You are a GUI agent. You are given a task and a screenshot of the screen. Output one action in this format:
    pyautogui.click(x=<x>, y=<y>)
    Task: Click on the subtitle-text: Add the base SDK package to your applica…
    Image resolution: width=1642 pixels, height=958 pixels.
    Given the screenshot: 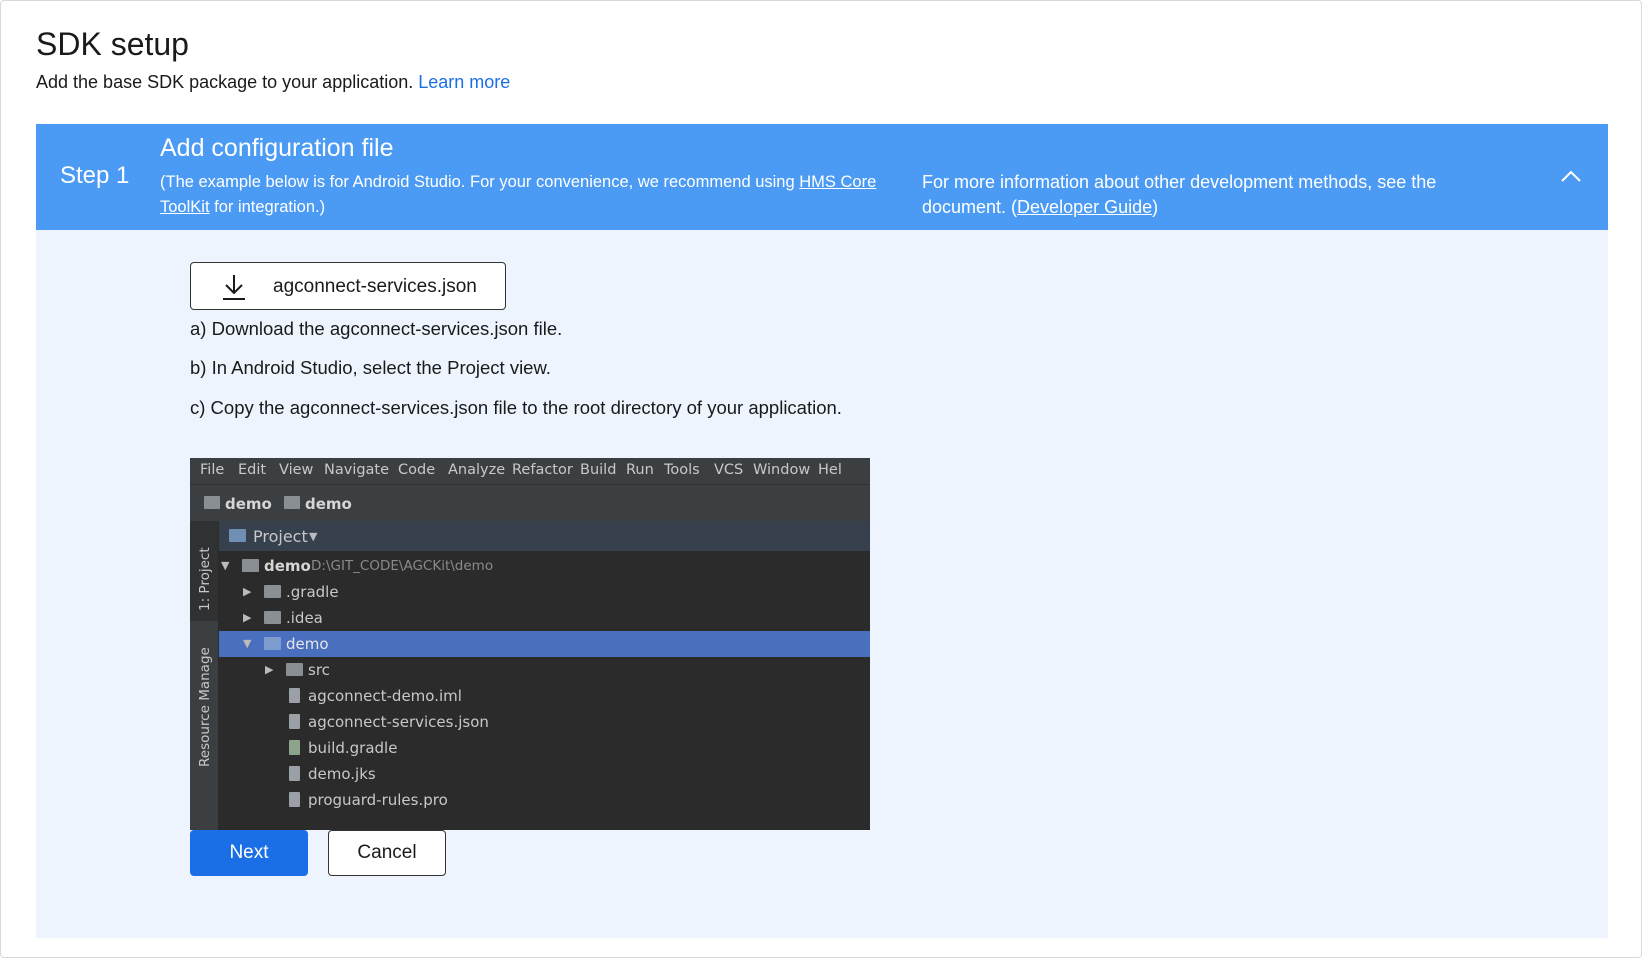 What is the action you would take?
    pyautogui.click(x=225, y=82)
    